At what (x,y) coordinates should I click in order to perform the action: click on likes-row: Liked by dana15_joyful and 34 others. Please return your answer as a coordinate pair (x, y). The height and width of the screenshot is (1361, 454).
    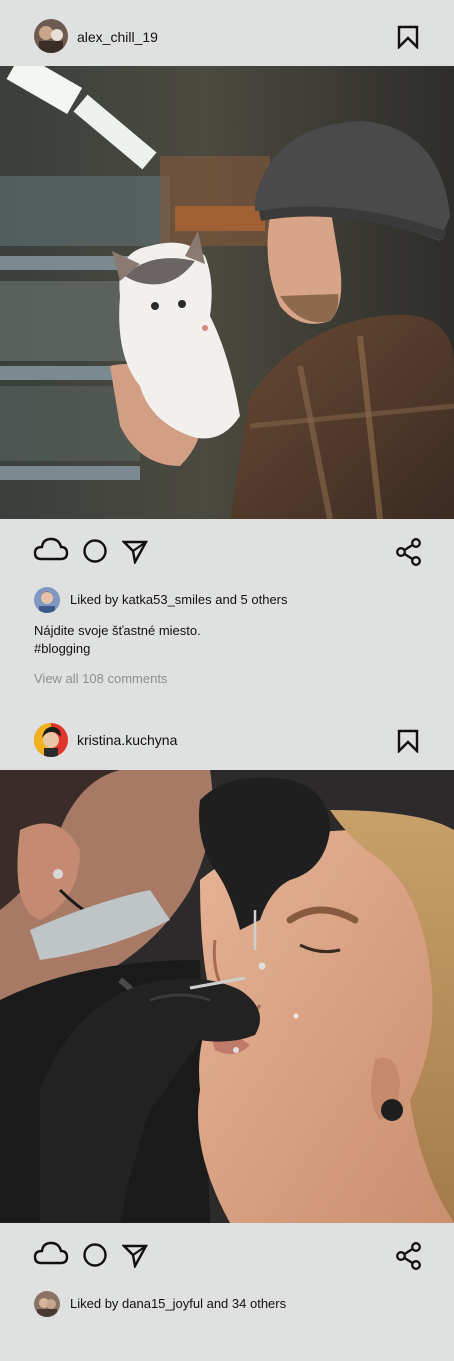
    Looking at the image, I should click on (227, 1304).